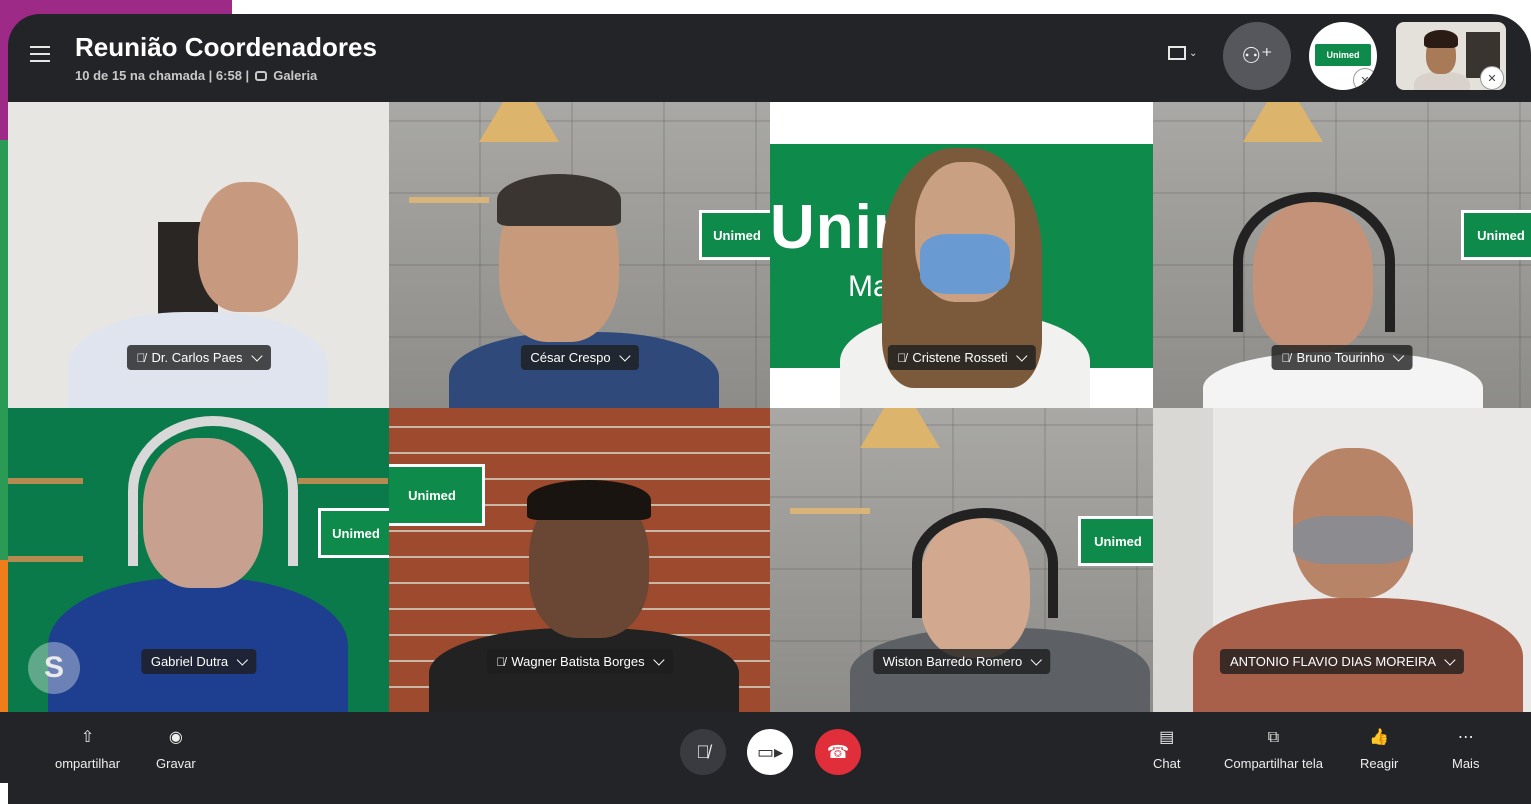  Describe the element at coordinates (579, 560) in the screenshot. I see `video-tile: Unimed 🎙̸ Wagner Batista Borges` at that location.